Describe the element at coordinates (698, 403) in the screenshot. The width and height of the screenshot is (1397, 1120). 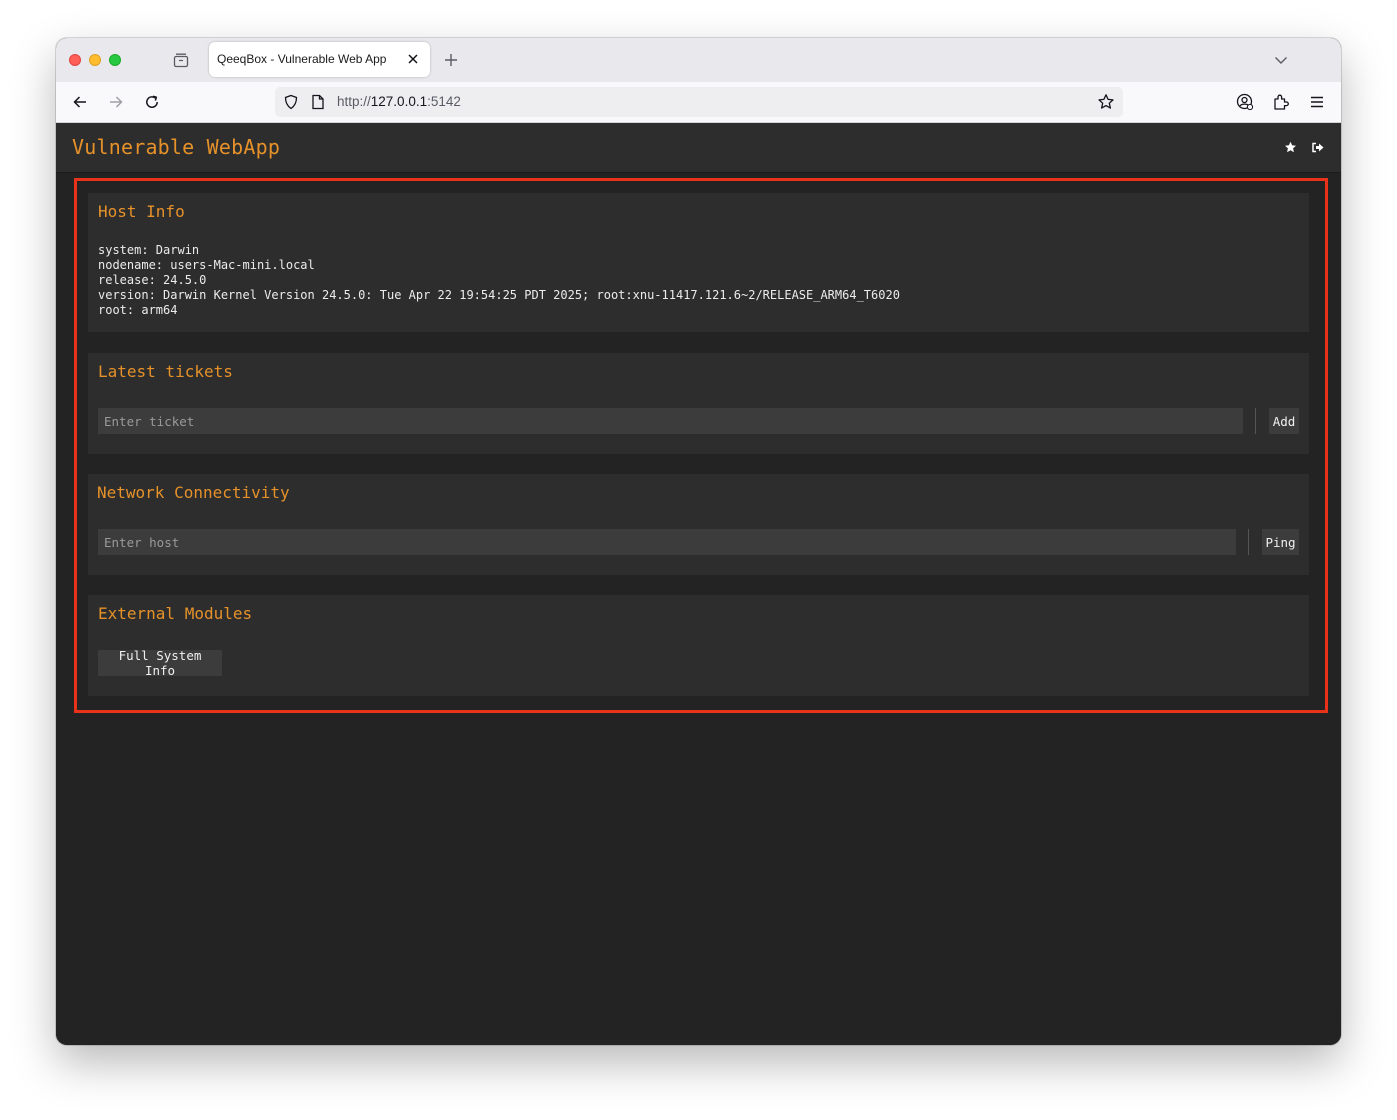
I see `tickets-card: Latest tickets Add` at that location.